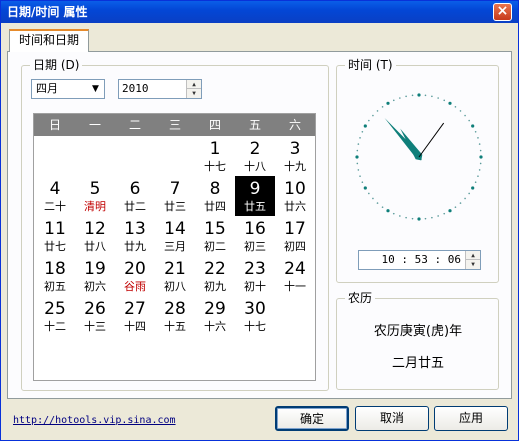 This screenshot has height=441, width=519. What do you see at coordinates (95, 89) in the screenshot?
I see `chevron-down-icon: ▼` at bounding box center [95, 89].